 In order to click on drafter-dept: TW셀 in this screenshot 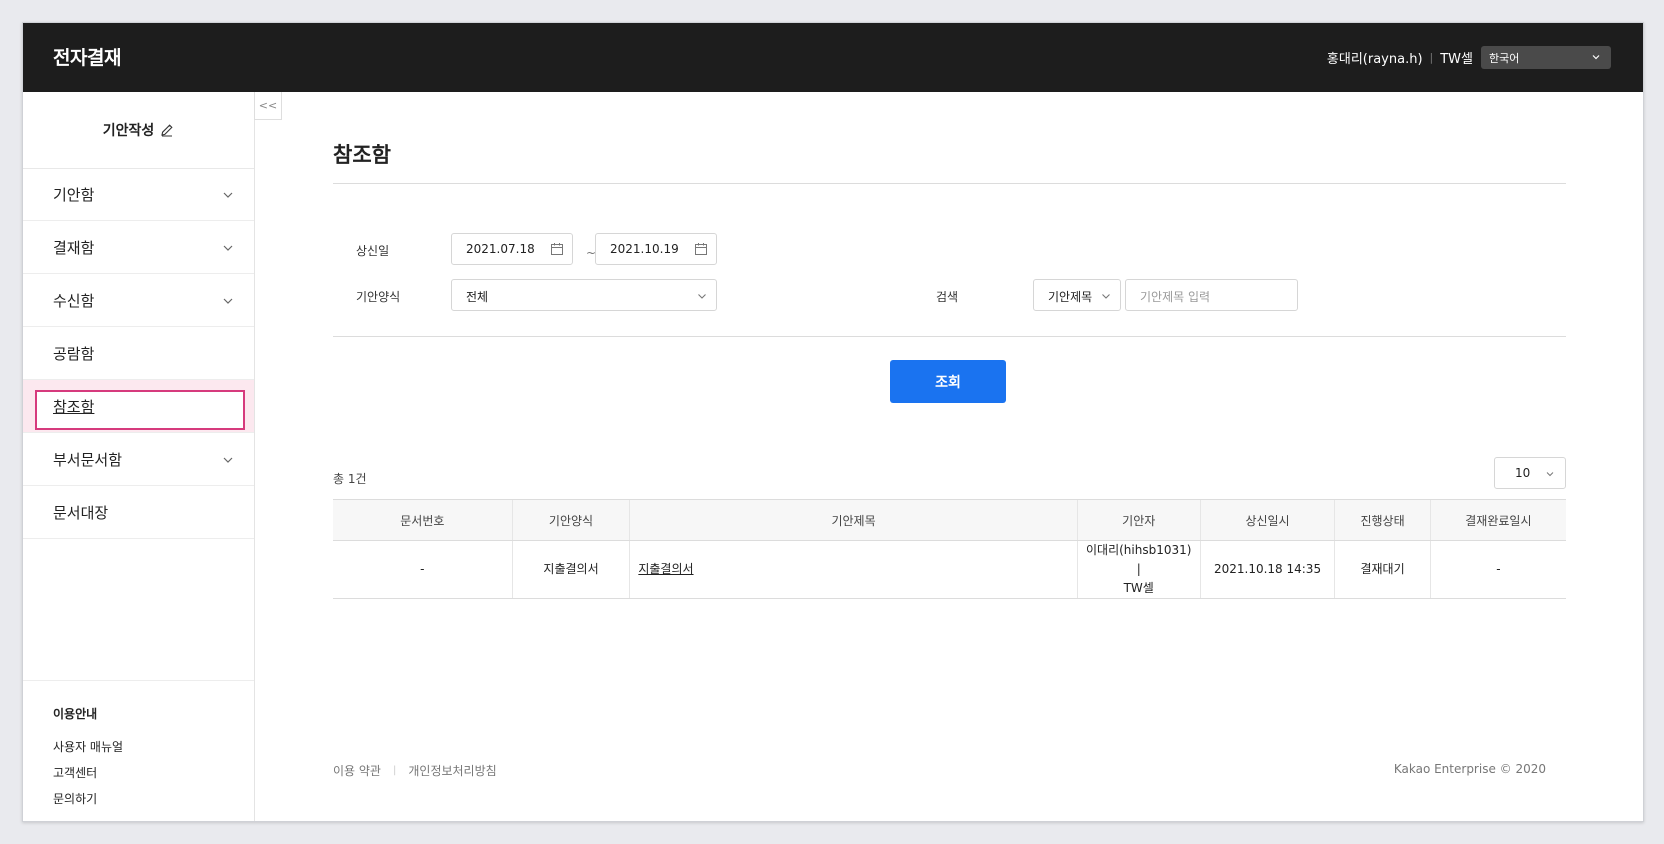, I will do `click(1138, 588)`.